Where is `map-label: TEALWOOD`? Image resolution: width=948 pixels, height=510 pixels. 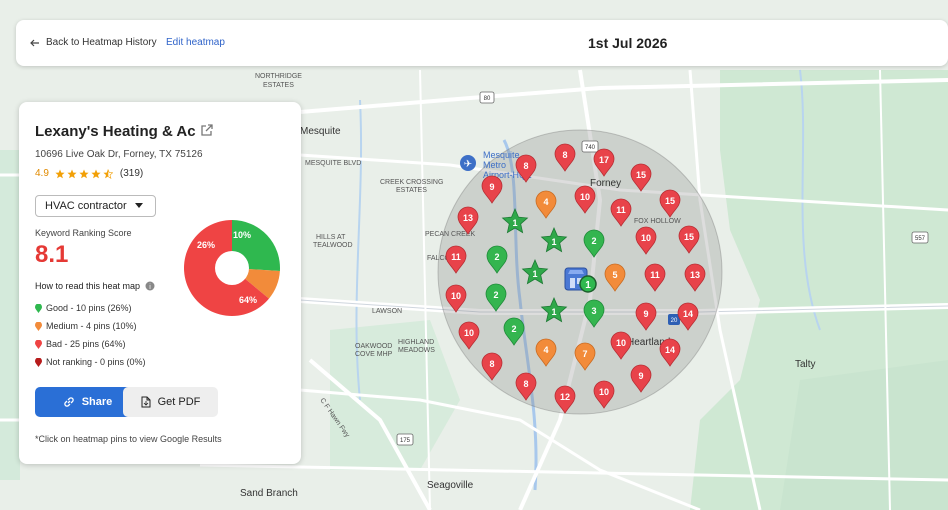 map-label: TEALWOOD is located at coordinates (333, 245).